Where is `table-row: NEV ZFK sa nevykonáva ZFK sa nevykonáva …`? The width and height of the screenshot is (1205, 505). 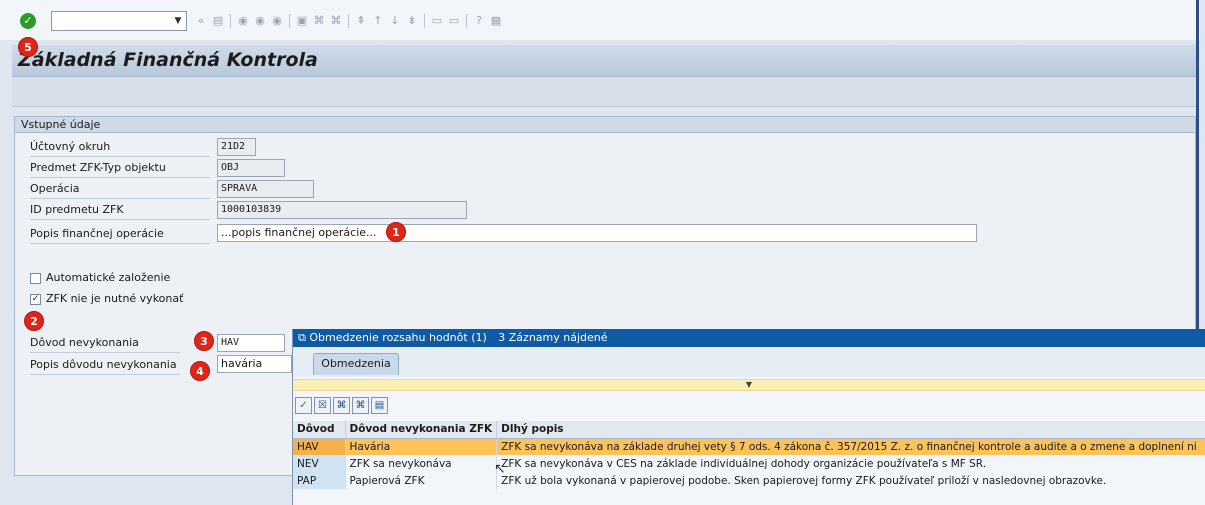 table-row: NEV ZFK sa nevykonáva ZFK sa nevykonáva … is located at coordinates (749, 463).